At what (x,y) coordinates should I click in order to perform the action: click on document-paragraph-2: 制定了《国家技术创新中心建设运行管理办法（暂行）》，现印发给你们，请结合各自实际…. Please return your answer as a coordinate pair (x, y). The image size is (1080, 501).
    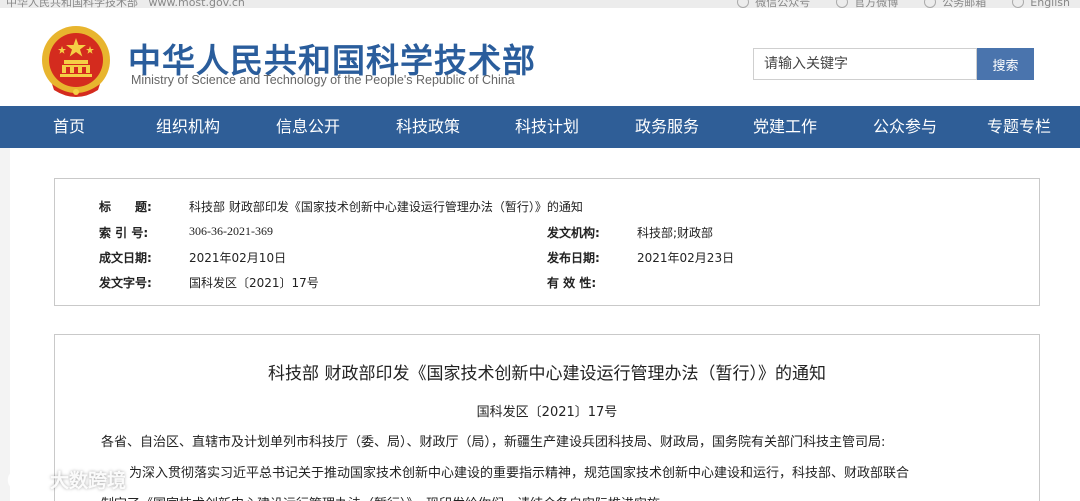
    Looking at the image, I should click on (387, 497).